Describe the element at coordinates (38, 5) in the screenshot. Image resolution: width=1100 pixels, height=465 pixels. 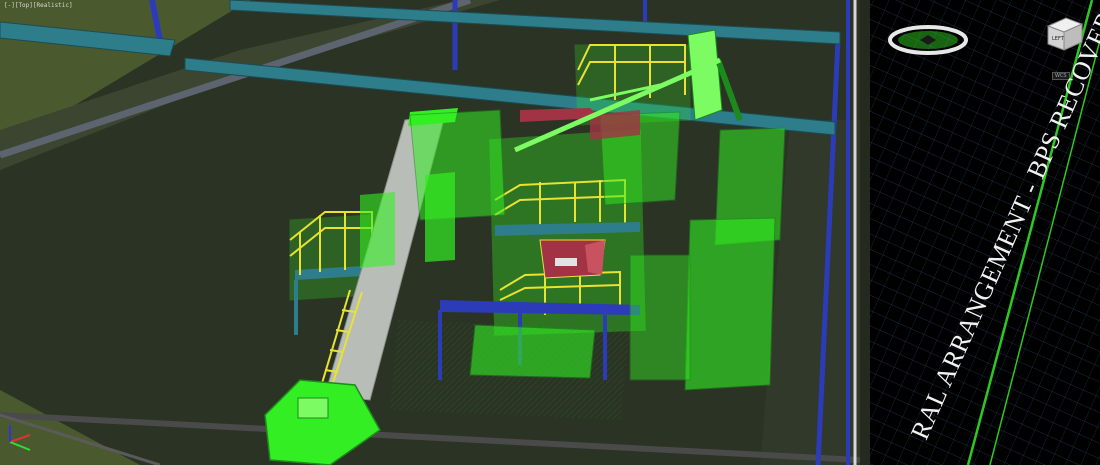
I see `viewport-control-label: [-][Top][Realistic]` at that location.